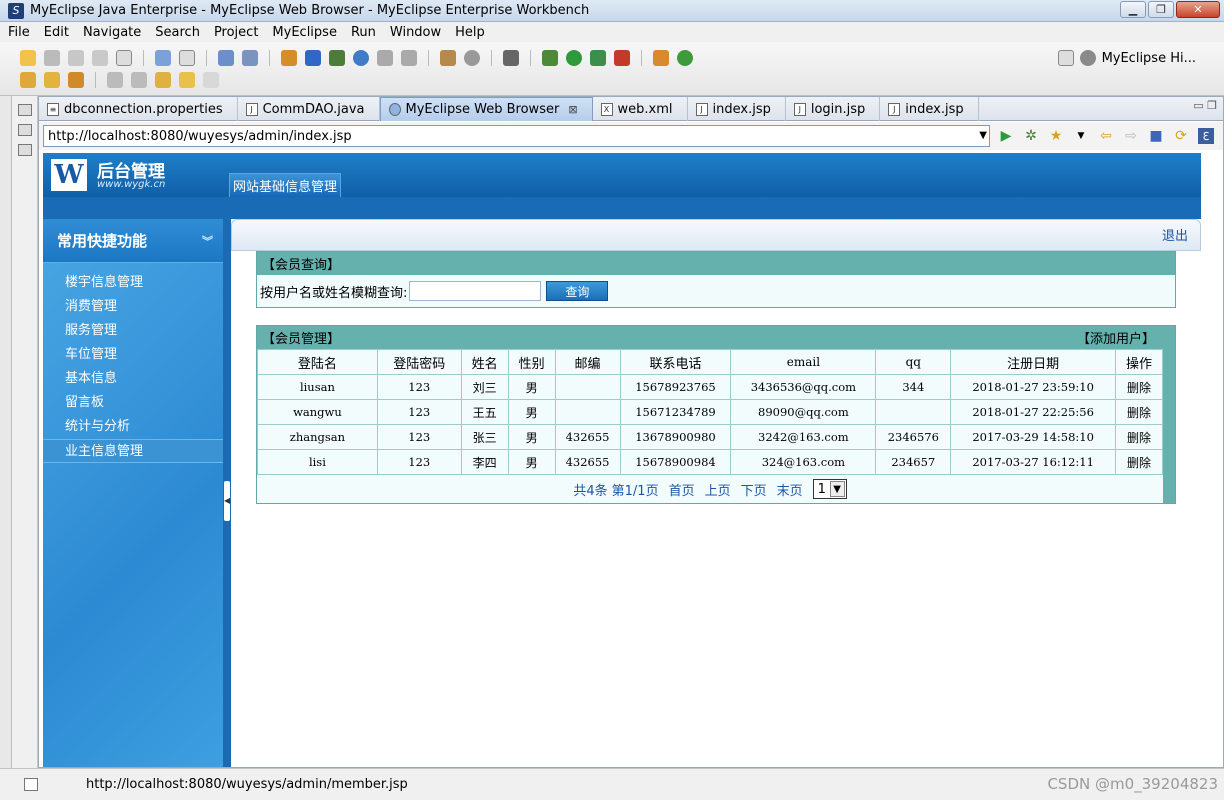 The image size is (1224, 800). Describe the element at coordinates (448, 58) in the screenshot. I see `table-icon` at that location.